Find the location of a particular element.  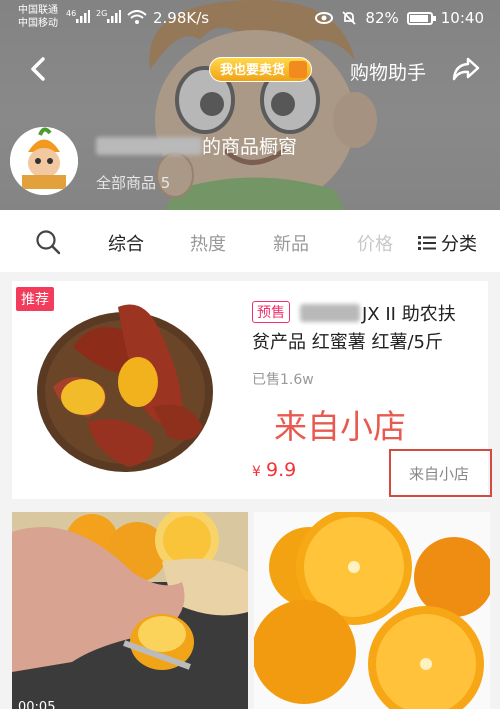

store-name-suffix: 的商品橱窗 is located at coordinates (250, 147).